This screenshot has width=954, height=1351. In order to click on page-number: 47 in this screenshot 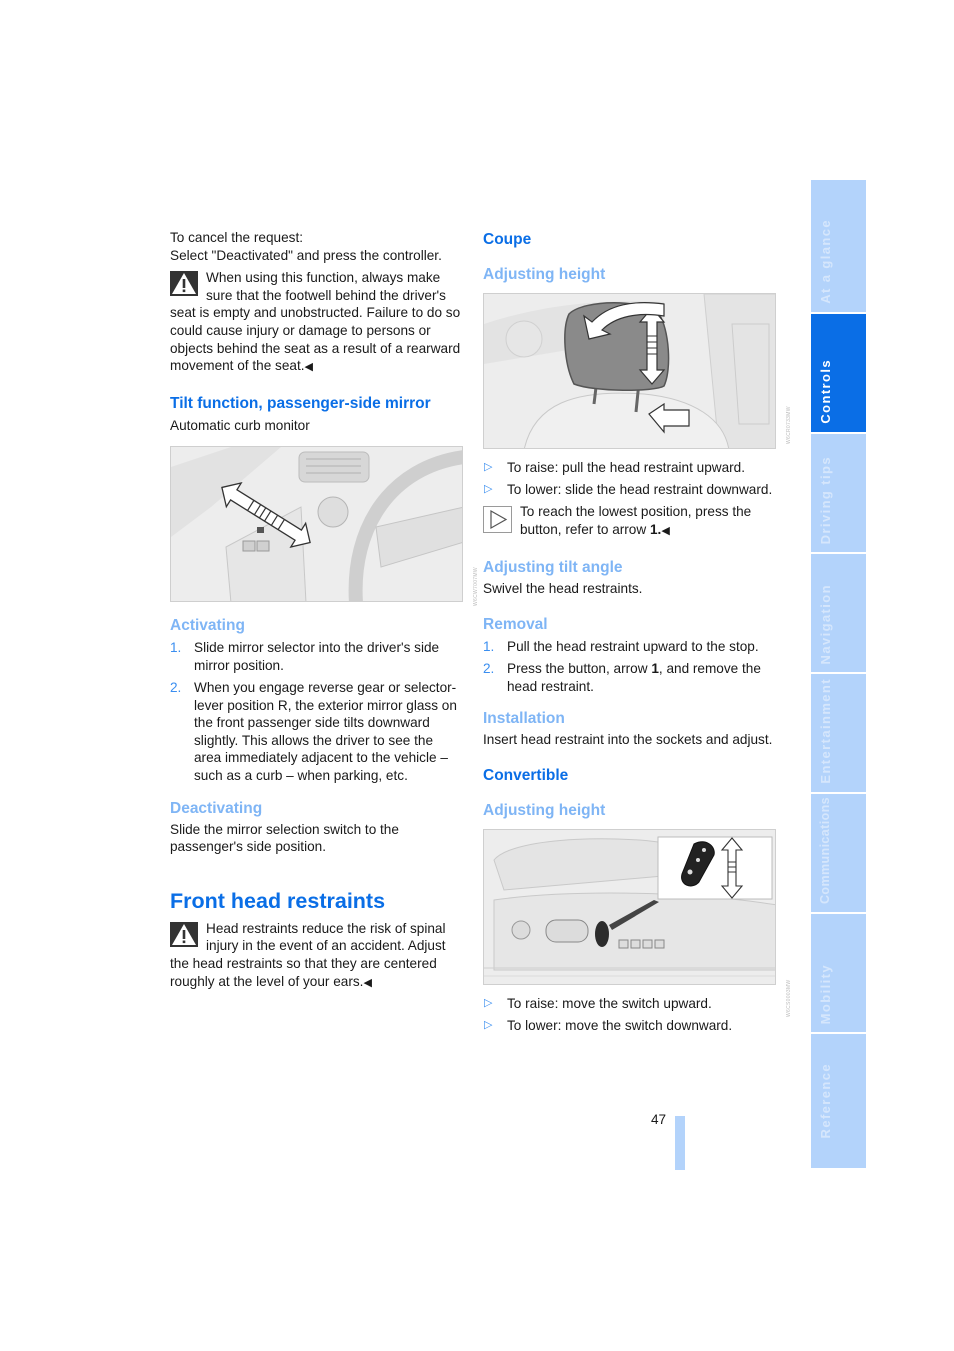, I will do `click(659, 1119)`.